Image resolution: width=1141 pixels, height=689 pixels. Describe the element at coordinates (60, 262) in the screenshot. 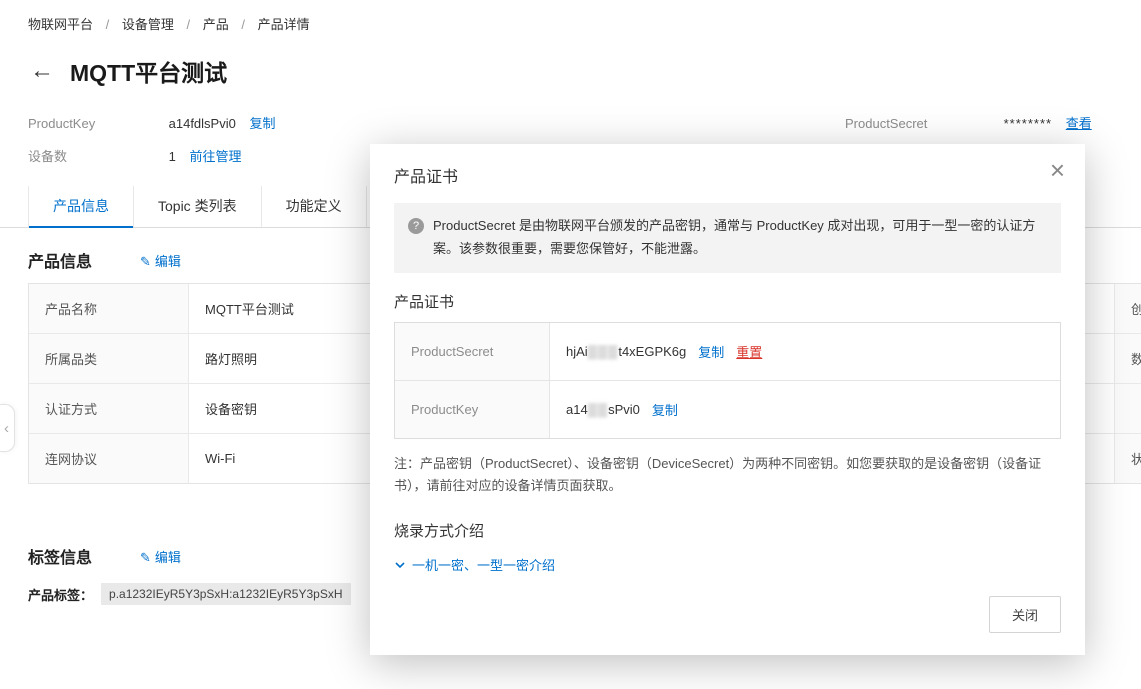

I see `product-info-heading: 产品信息` at that location.